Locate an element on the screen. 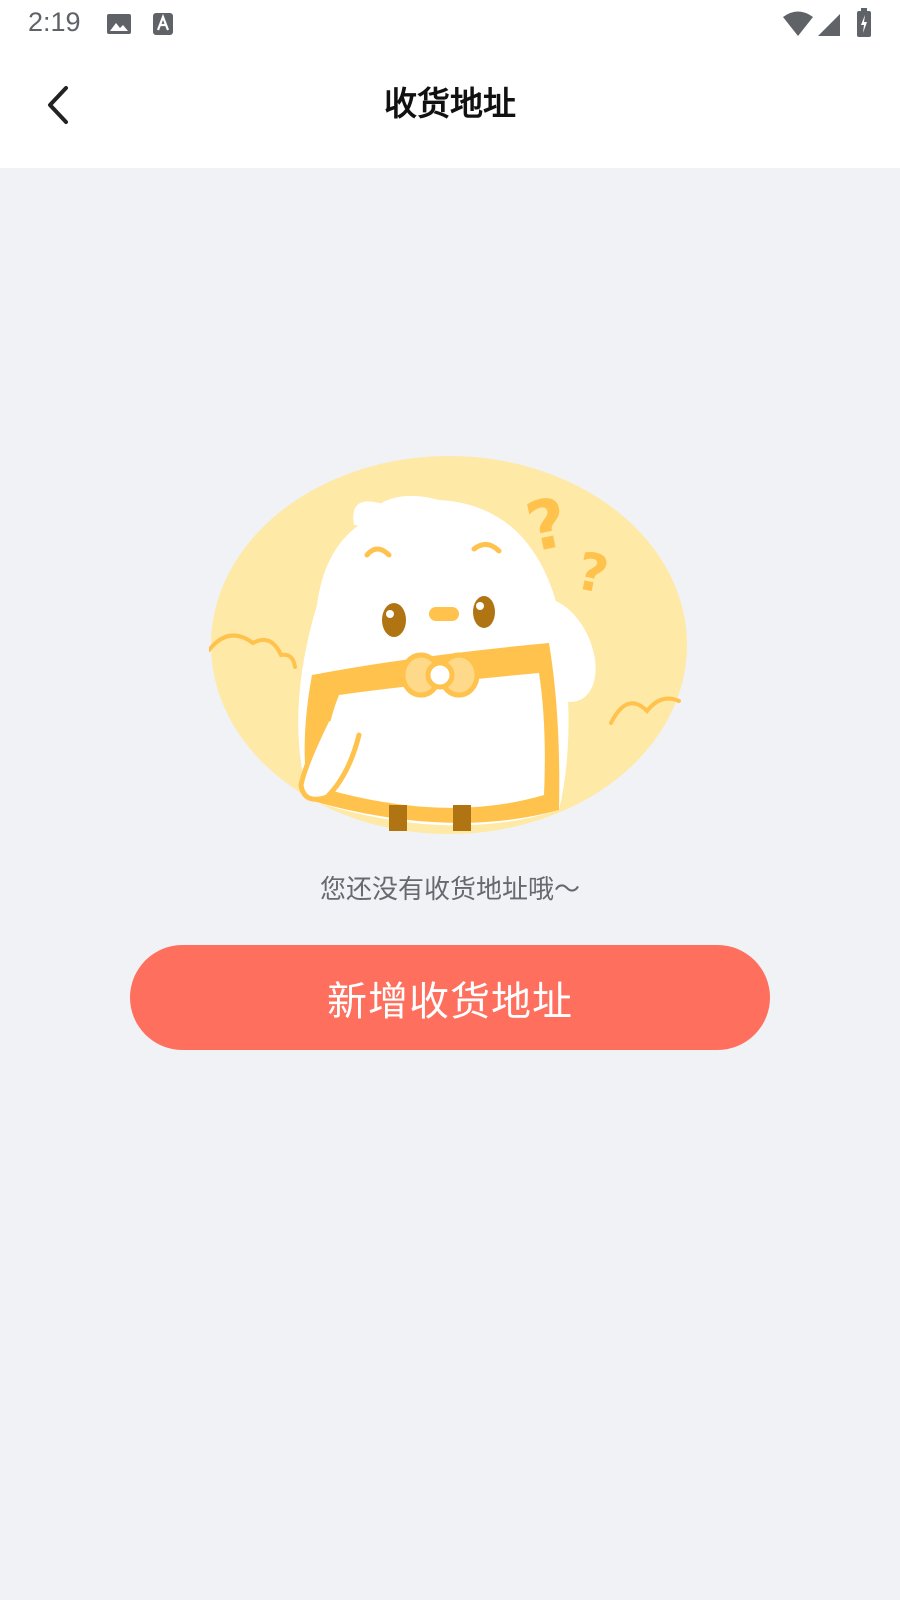  empty-address-illustration: ? ? is located at coordinates (448, 645).